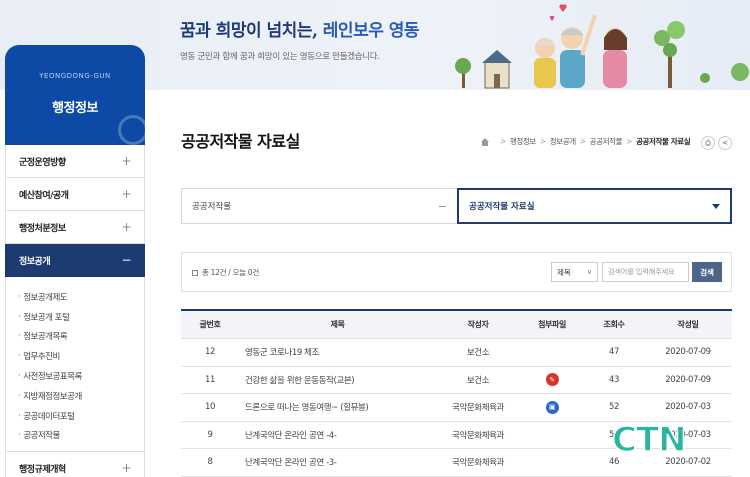  What do you see at coordinates (75, 95) in the screenshot?
I see `sidebar-header: YEONGDONG-GUN 행정정보` at bounding box center [75, 95].